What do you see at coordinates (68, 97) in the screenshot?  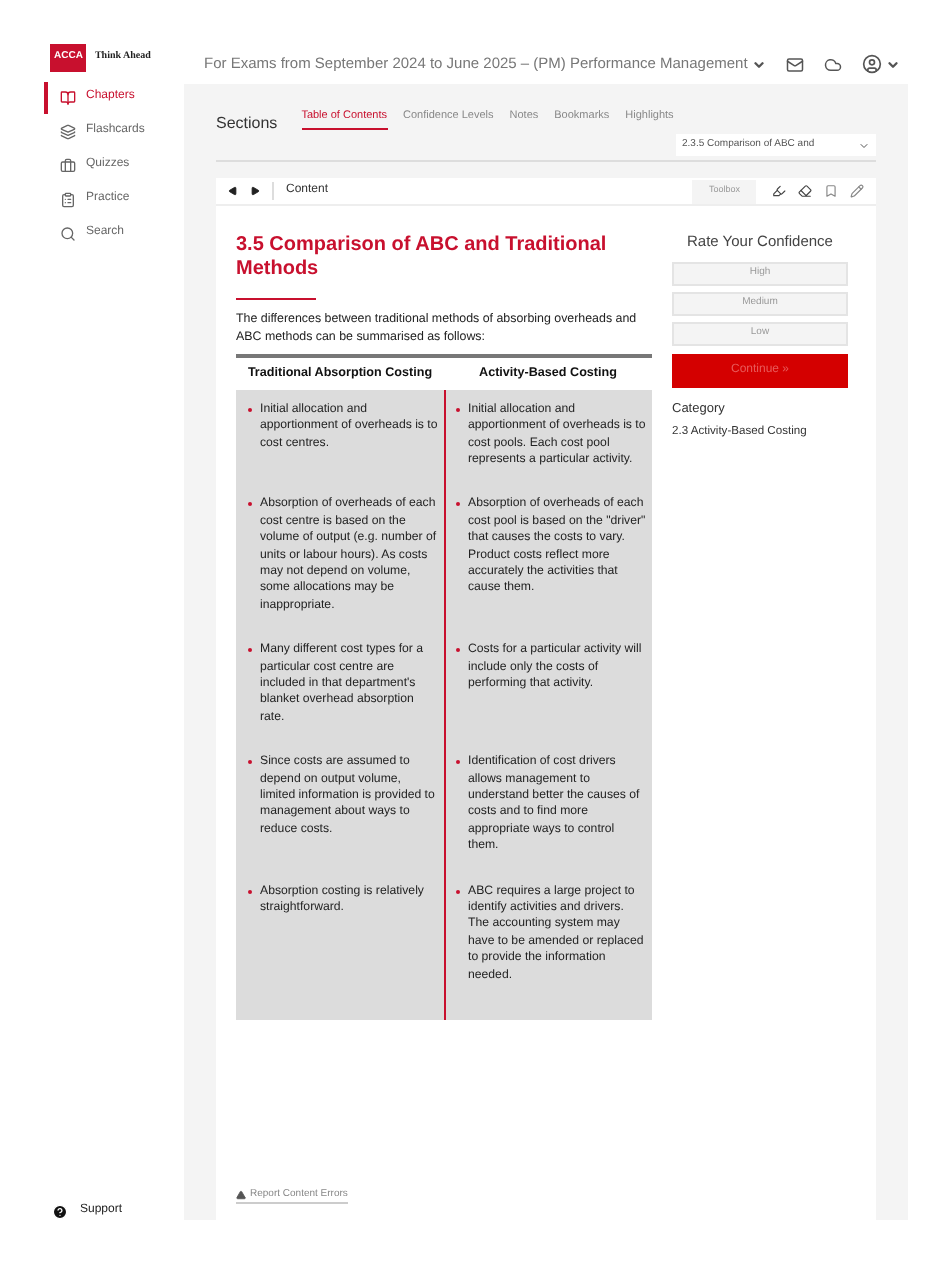 I see `book-icon` at bounding box center [68, 97].